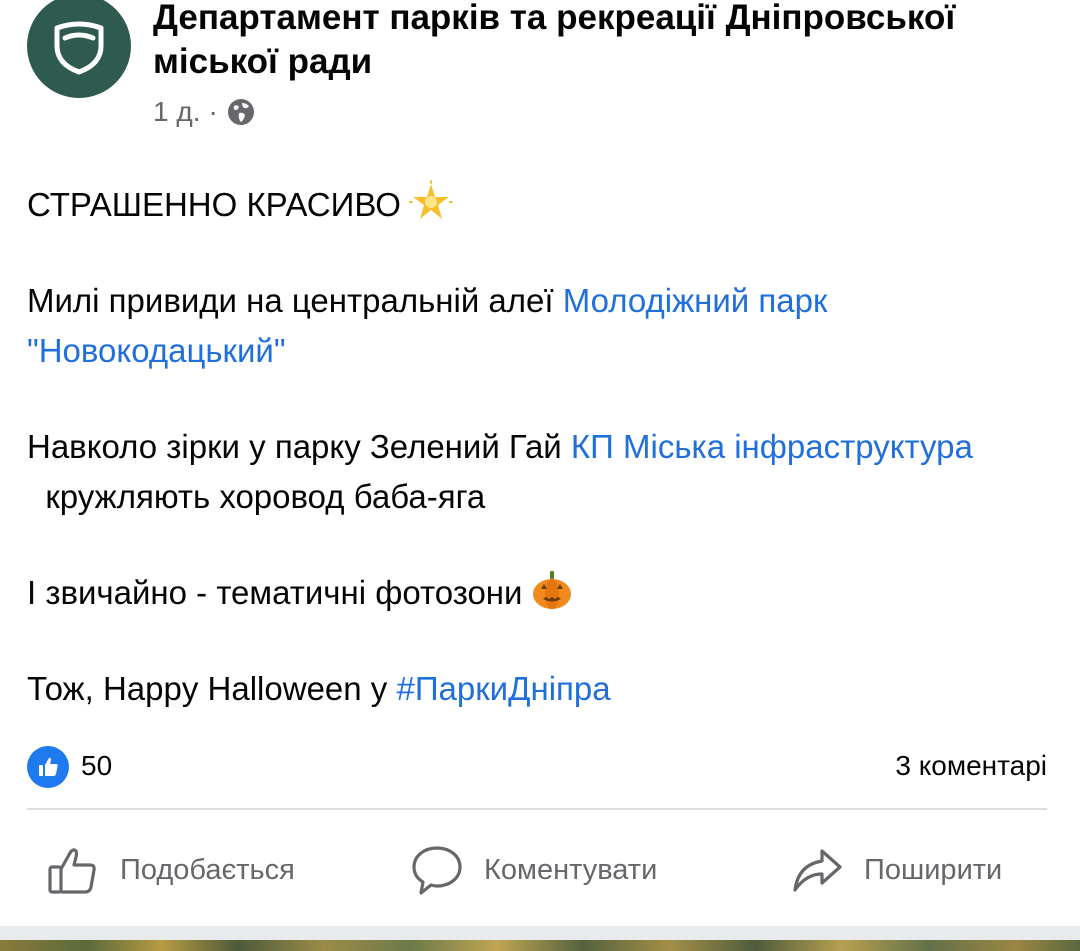 The width and height of the screenshot is (1080, 951). Describe the element at coordinates (971, 766) in the screenshot. I see `comments-count: 3 коментарі` at that location.